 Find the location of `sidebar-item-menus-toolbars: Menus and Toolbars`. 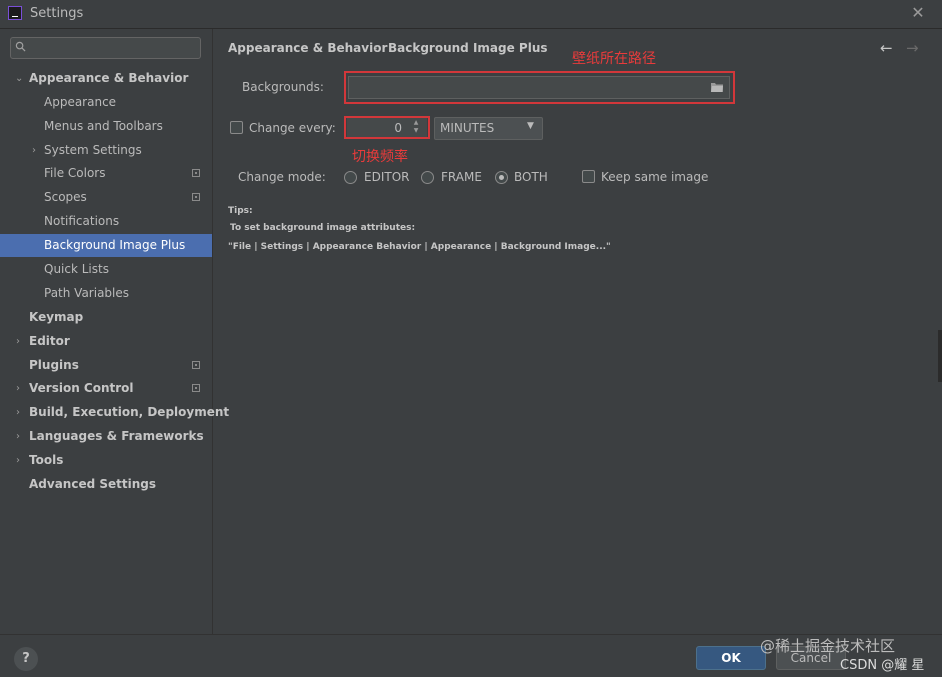

sidebar-item-menus-toolbars: Menus and Toolbars is located at coordinates (106, 126).